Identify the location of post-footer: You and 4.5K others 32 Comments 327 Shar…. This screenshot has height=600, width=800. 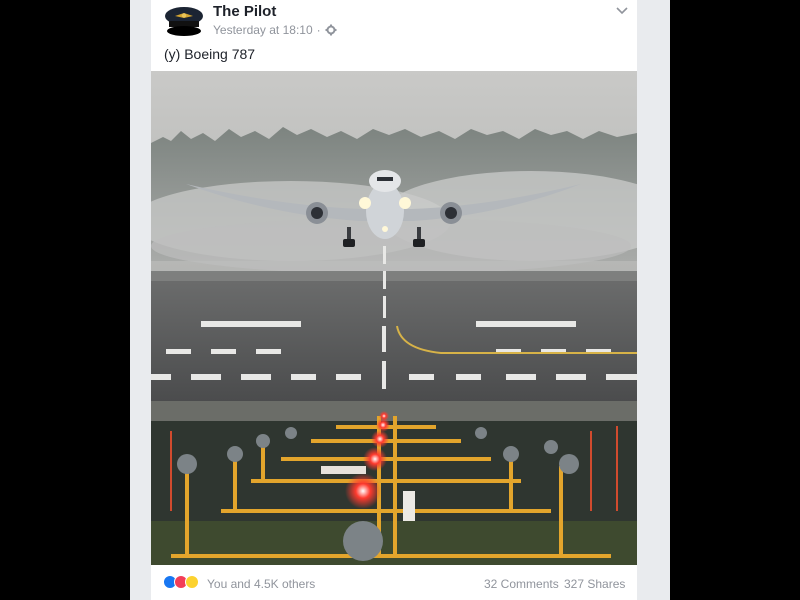
(394, 583).